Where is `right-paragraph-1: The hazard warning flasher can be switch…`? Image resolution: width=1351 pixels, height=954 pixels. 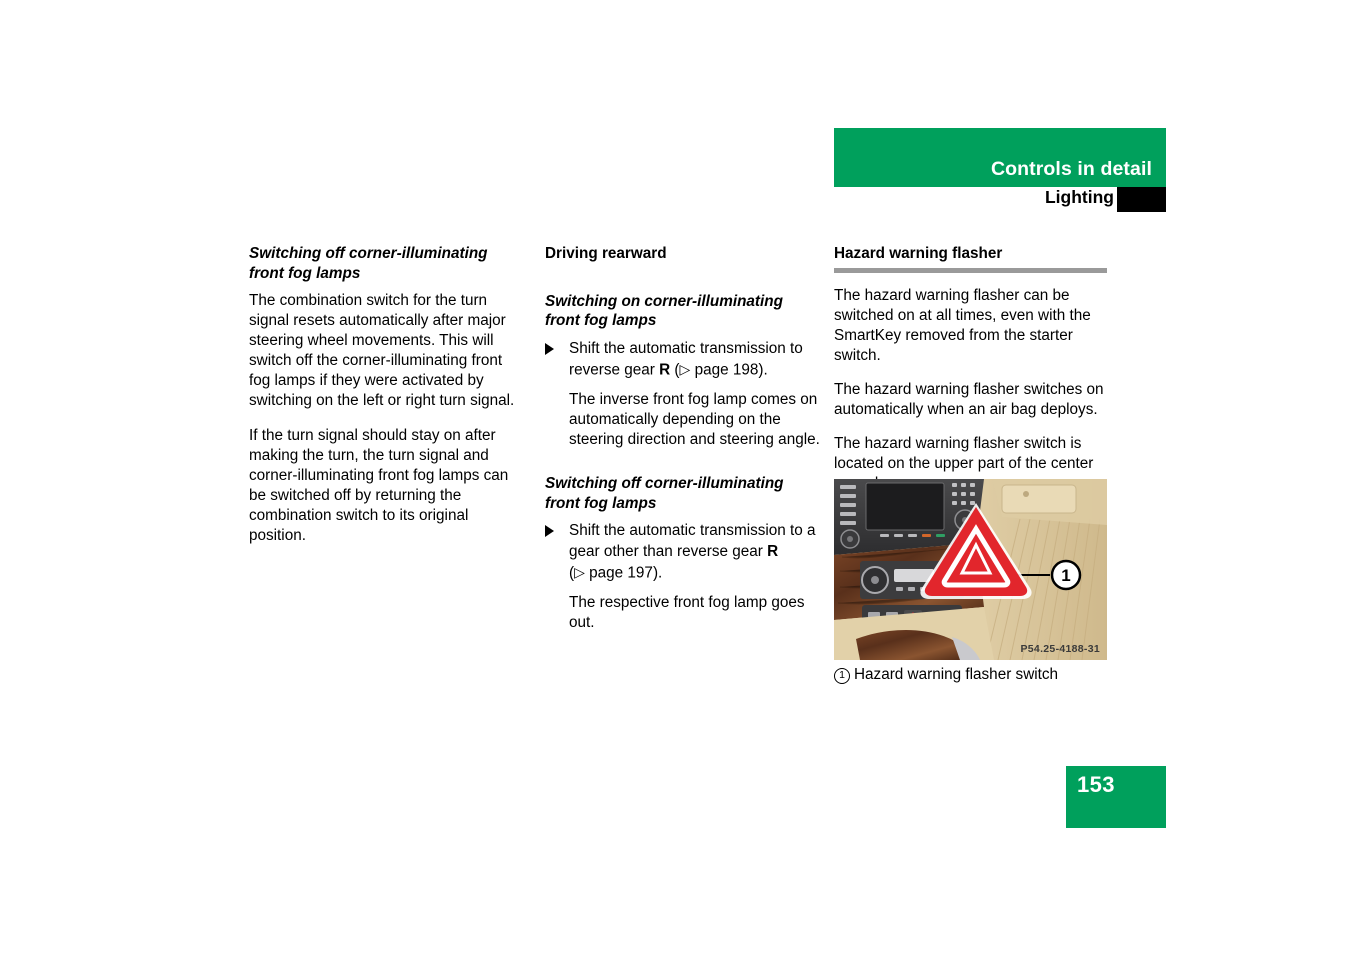
right-paragraph-1: The hazard warning flasher can be switch… is located at coordinates (962, 325).